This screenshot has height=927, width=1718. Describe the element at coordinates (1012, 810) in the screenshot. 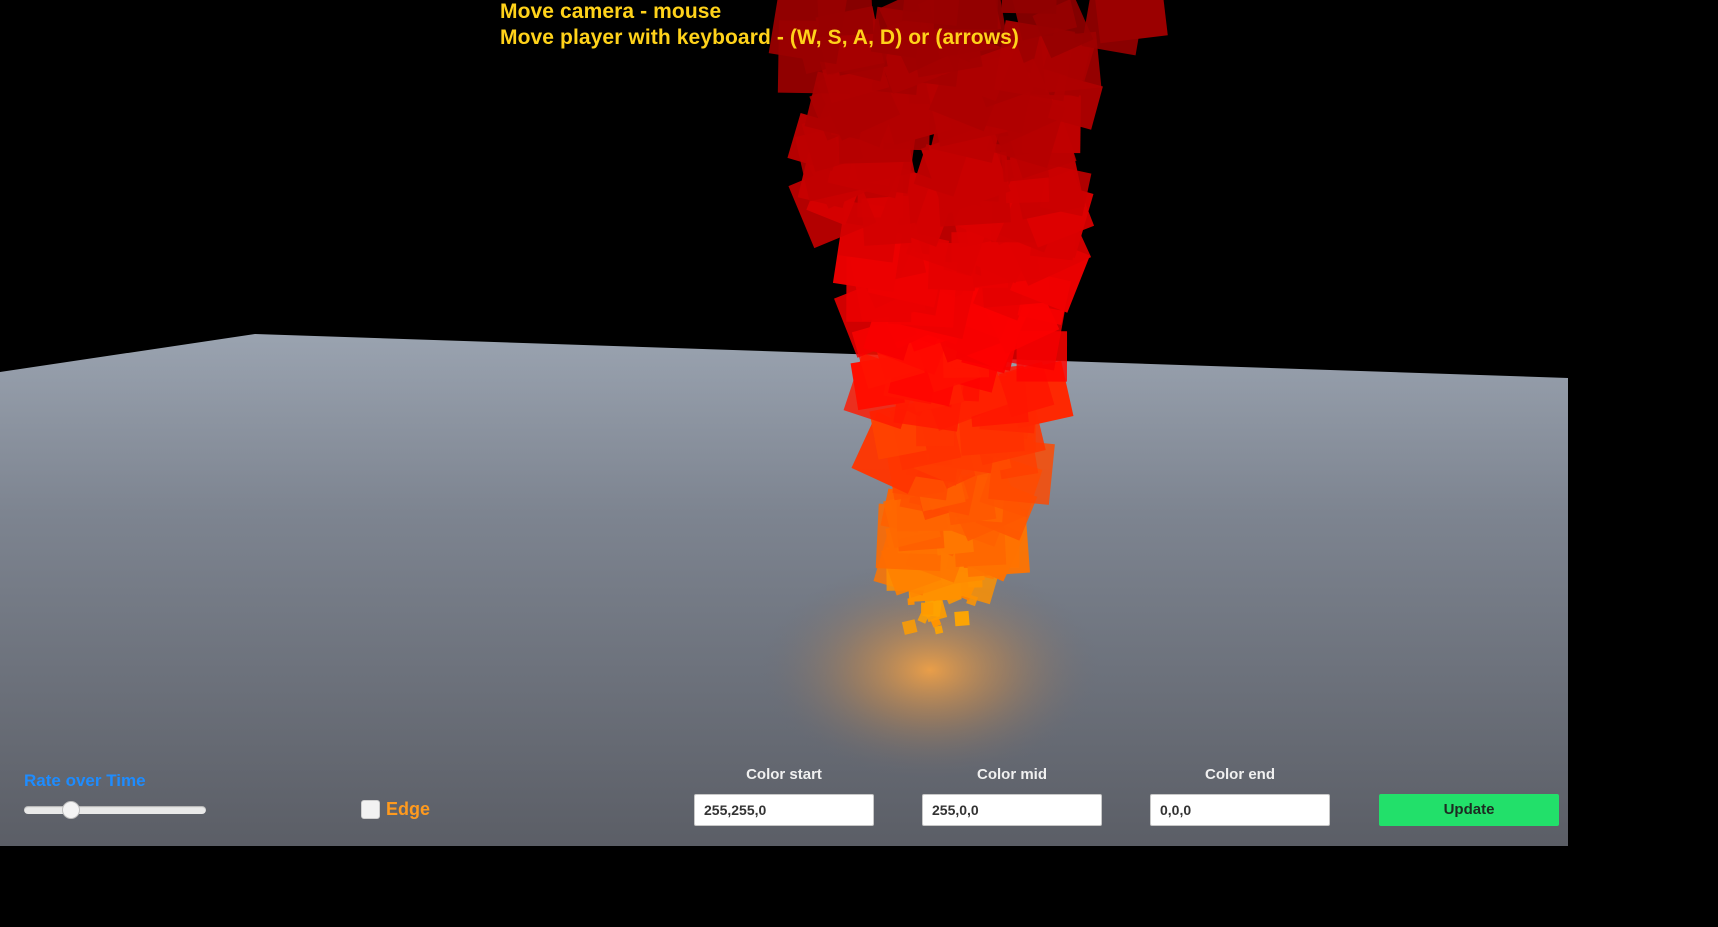

I see `color-mid-input: 255,0,0` at that location.